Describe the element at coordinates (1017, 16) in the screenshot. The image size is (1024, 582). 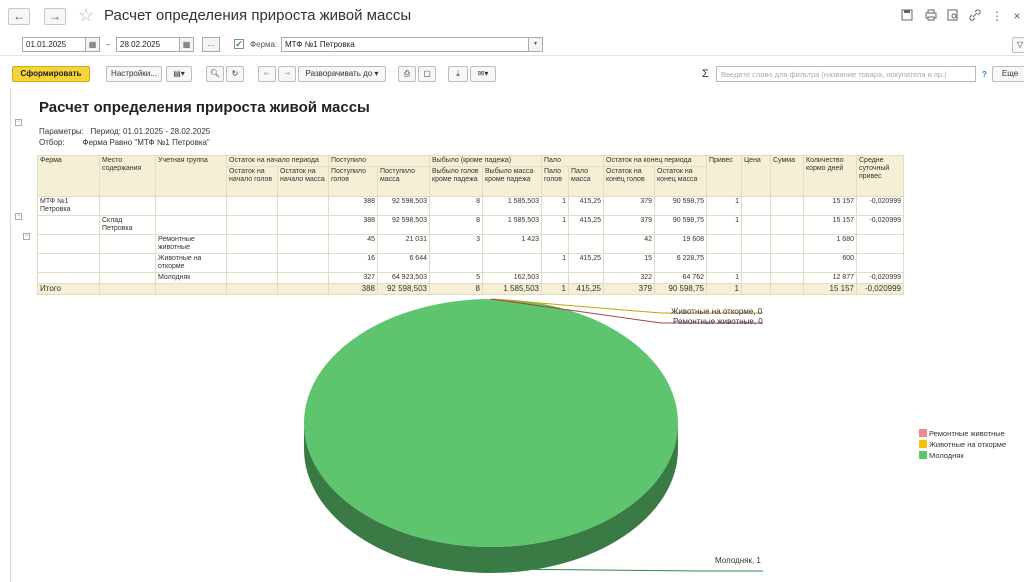
I see `close-icon: ×` at that location.